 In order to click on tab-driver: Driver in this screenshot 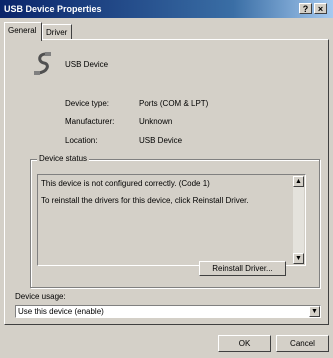, I will do `click(57, 32)`.